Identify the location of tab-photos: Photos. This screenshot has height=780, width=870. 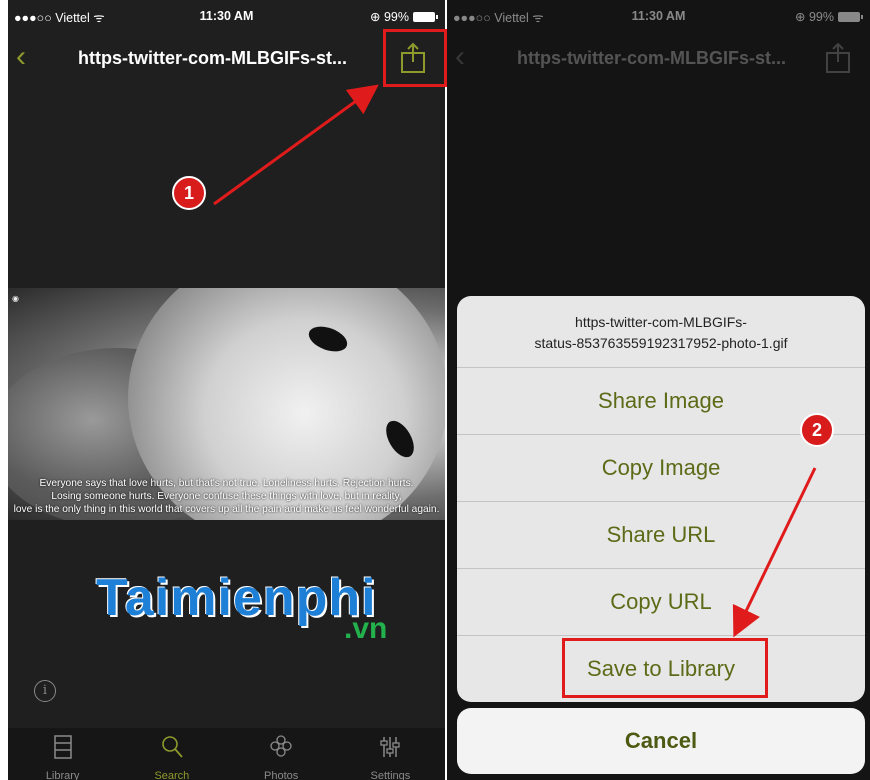
(281, 754).